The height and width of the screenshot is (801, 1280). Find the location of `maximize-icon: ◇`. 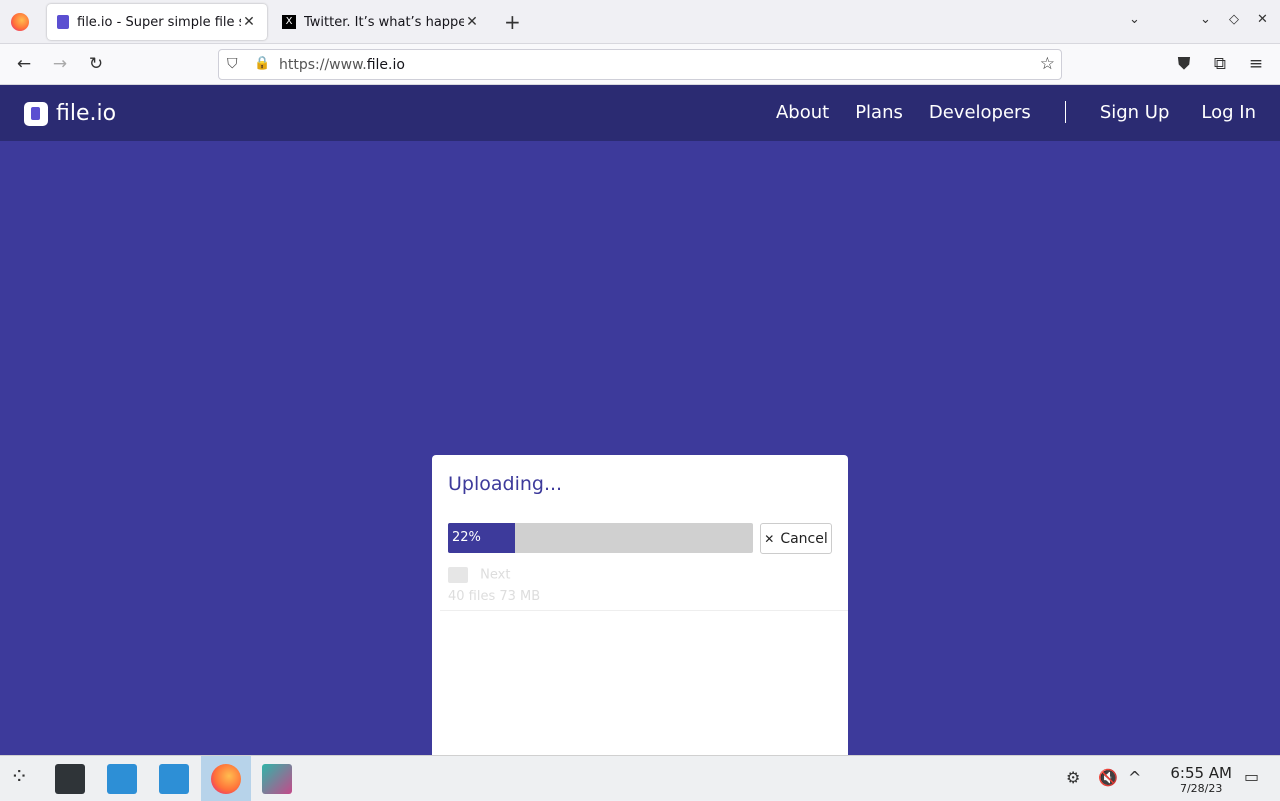

maximize-icon: ◇ is located at coordinates (1234, 19).